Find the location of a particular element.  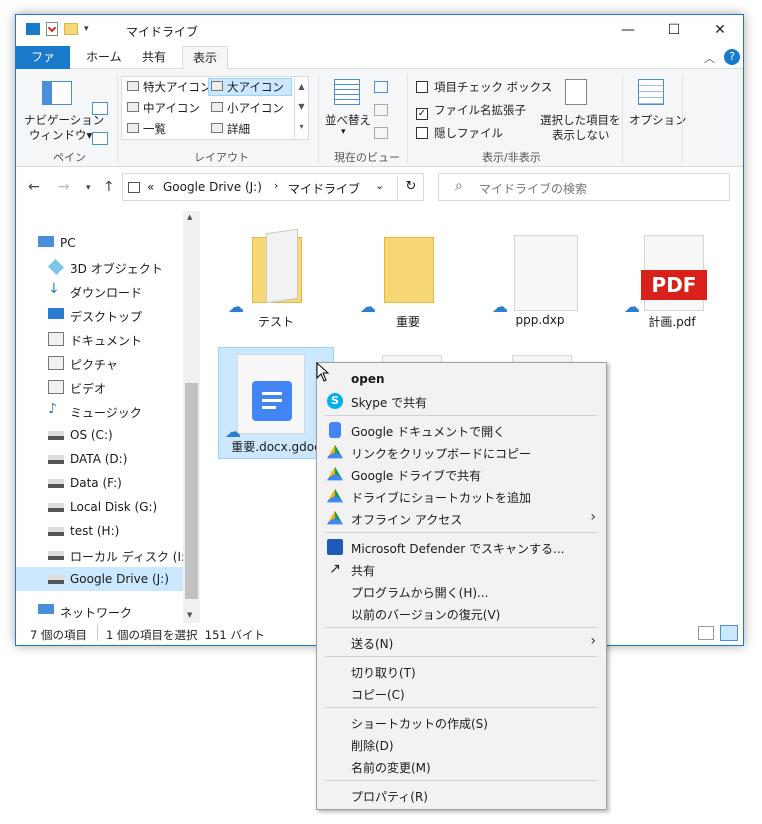

address-bar: « Google Drive (J:) › マイドライブ ⌄ ↻ is located at coordinates (273, 187).